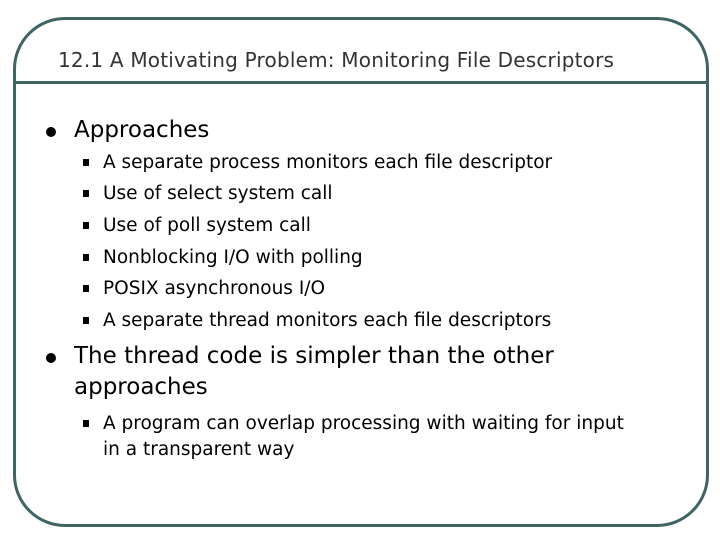  Describe the element at coordinates (360, 82) in the screenshot. I see `title-divider` at that location.